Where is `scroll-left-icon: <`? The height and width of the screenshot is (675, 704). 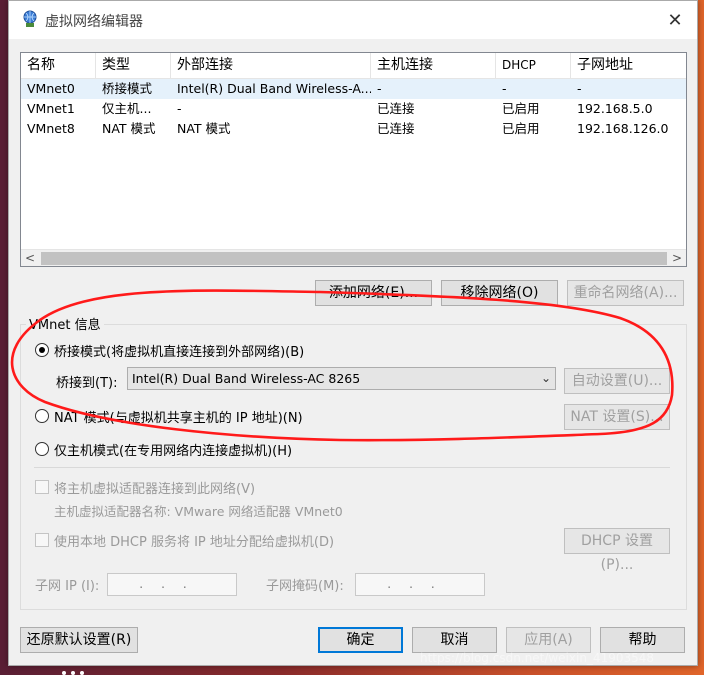 scroll-left-icon: < is located at coordinates (30, 258).